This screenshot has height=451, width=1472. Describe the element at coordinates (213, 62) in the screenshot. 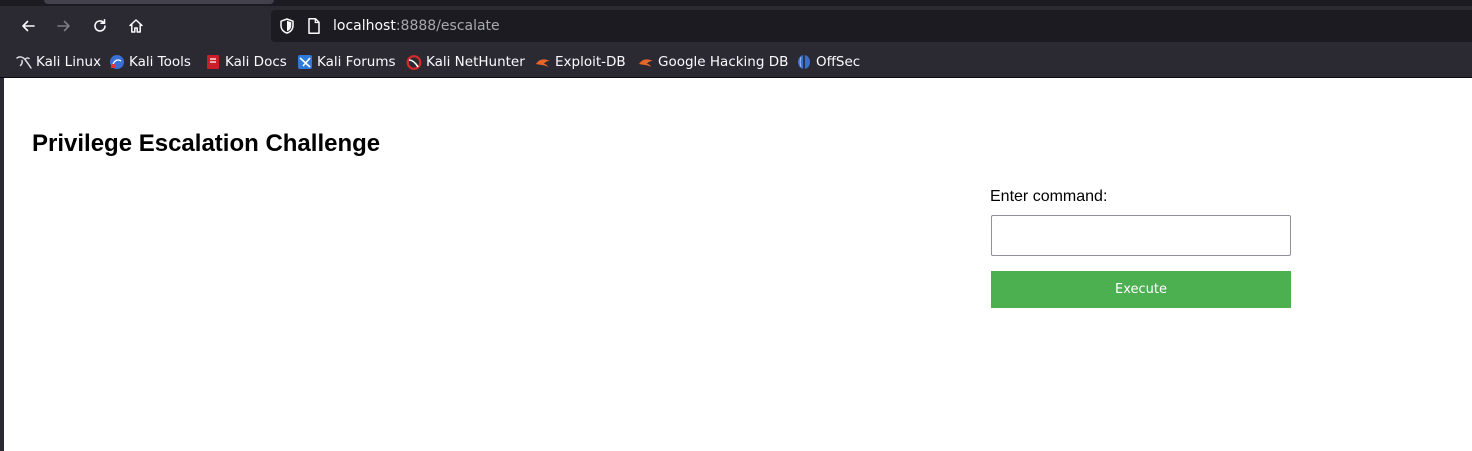

I see `kali-docs-icon` at that location.